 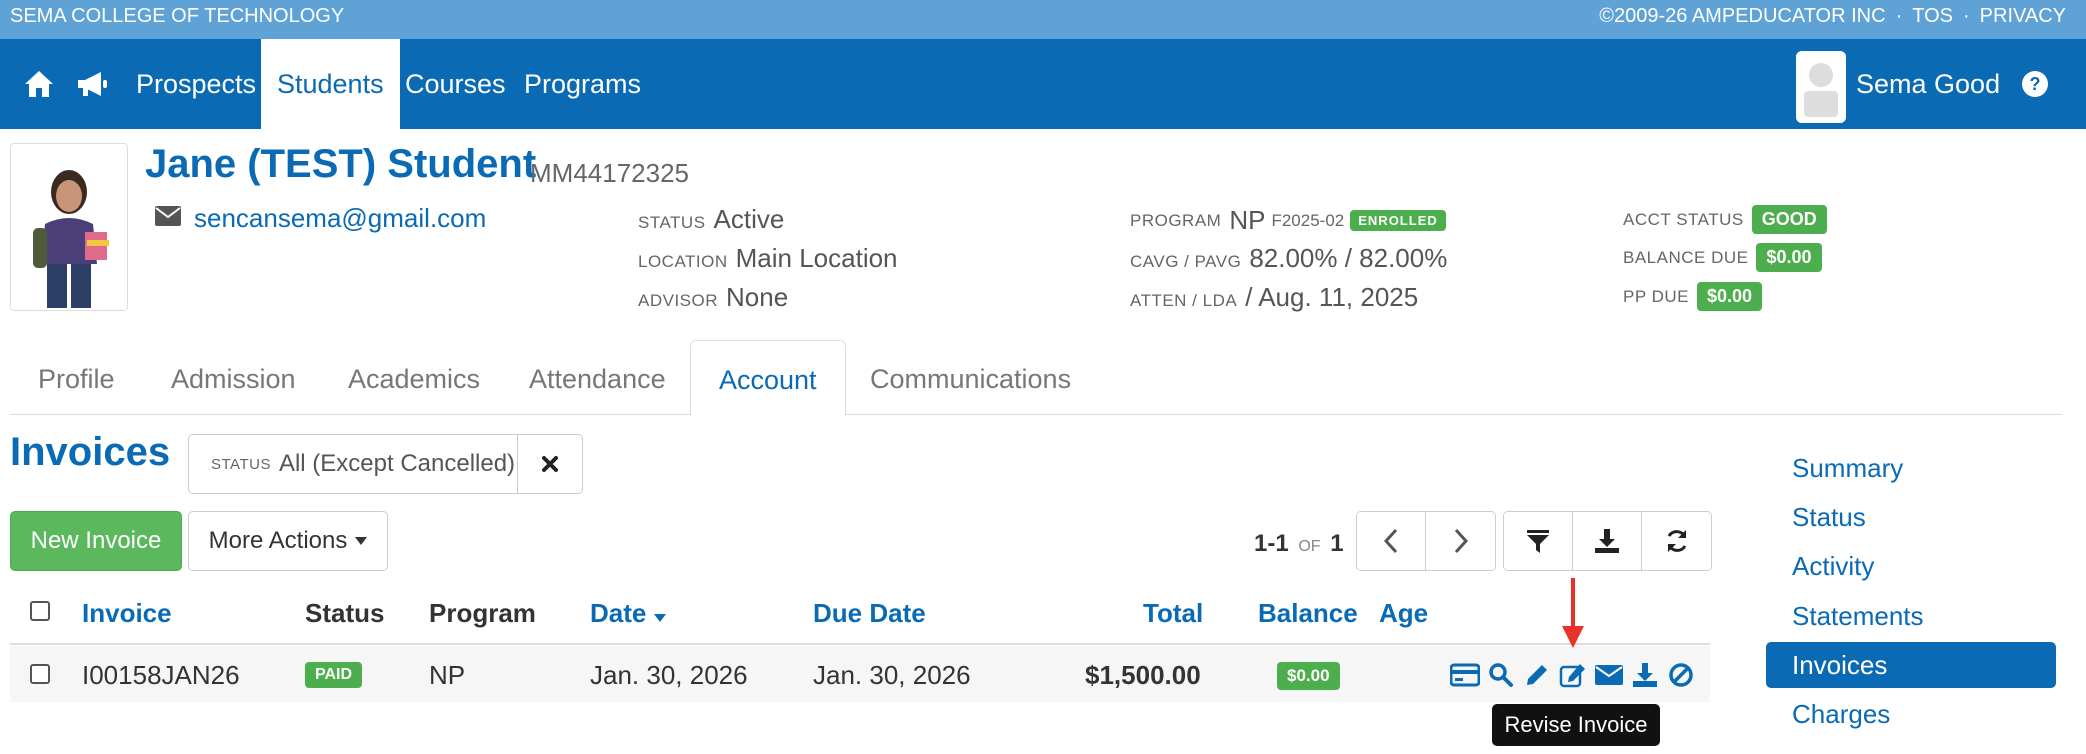 I want to click on student-photo, so click(x=69, y=227).